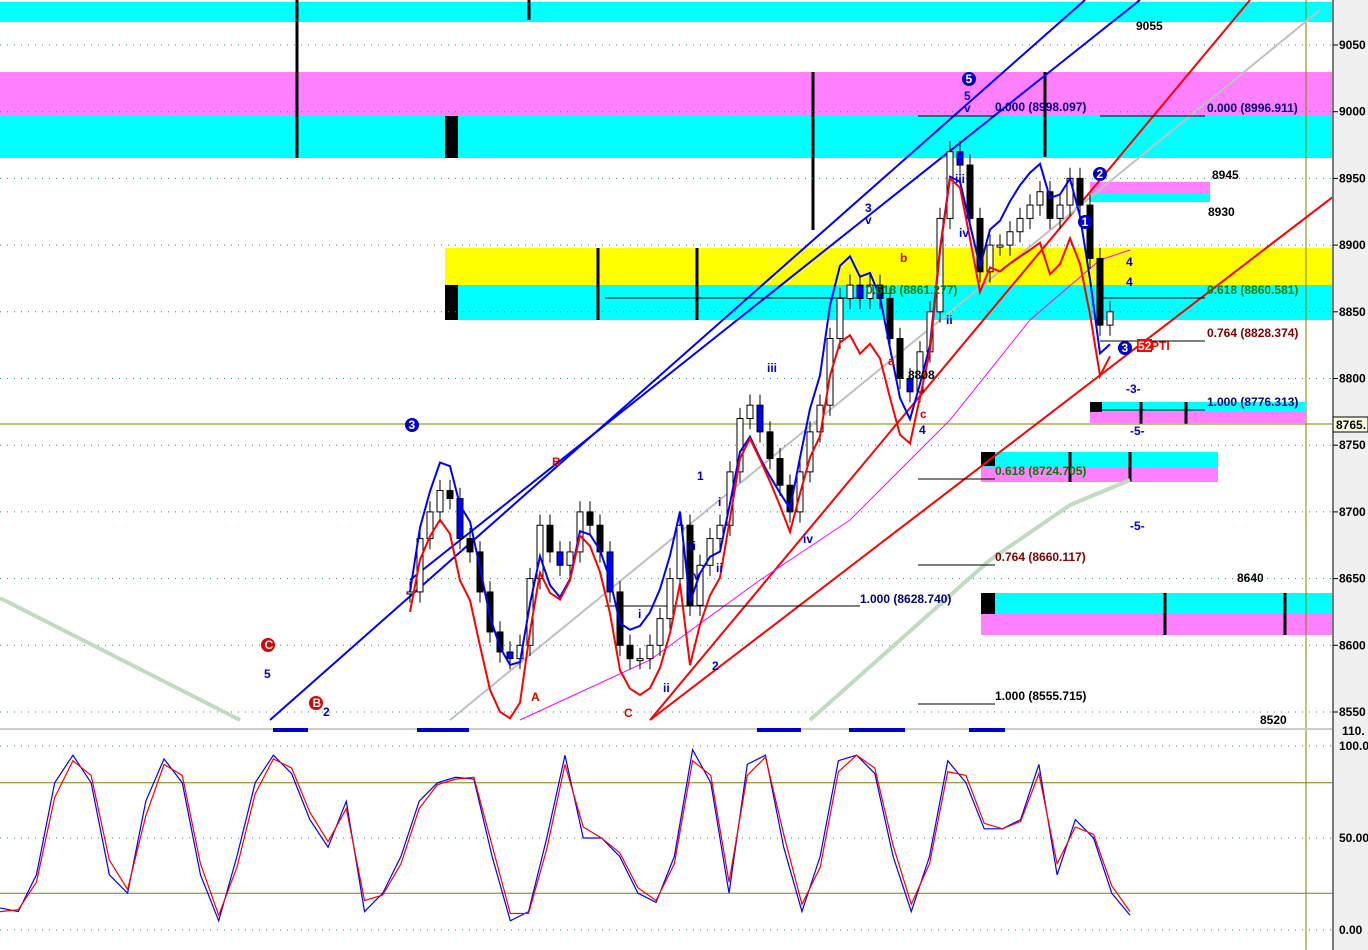 Image resolution: width=1368 pixels, height=950 pixels. What do you see at coordinates (1225, 175) in the screenshot?
I see `price-note: 8945` at bounding box center [1225, 175].